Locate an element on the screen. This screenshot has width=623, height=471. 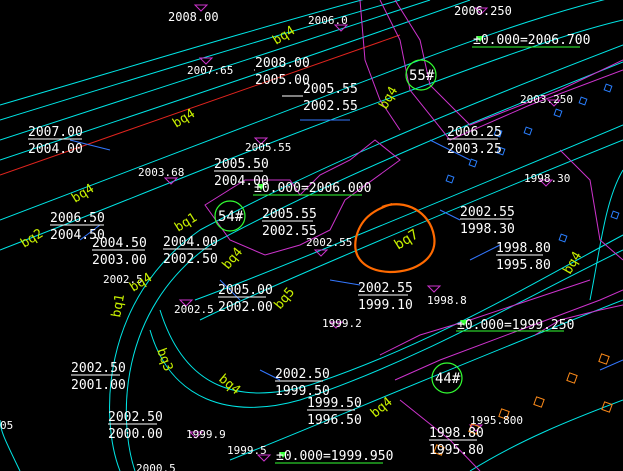
elevation-bottom: 2003.00 is located at coordinates (119, 260).